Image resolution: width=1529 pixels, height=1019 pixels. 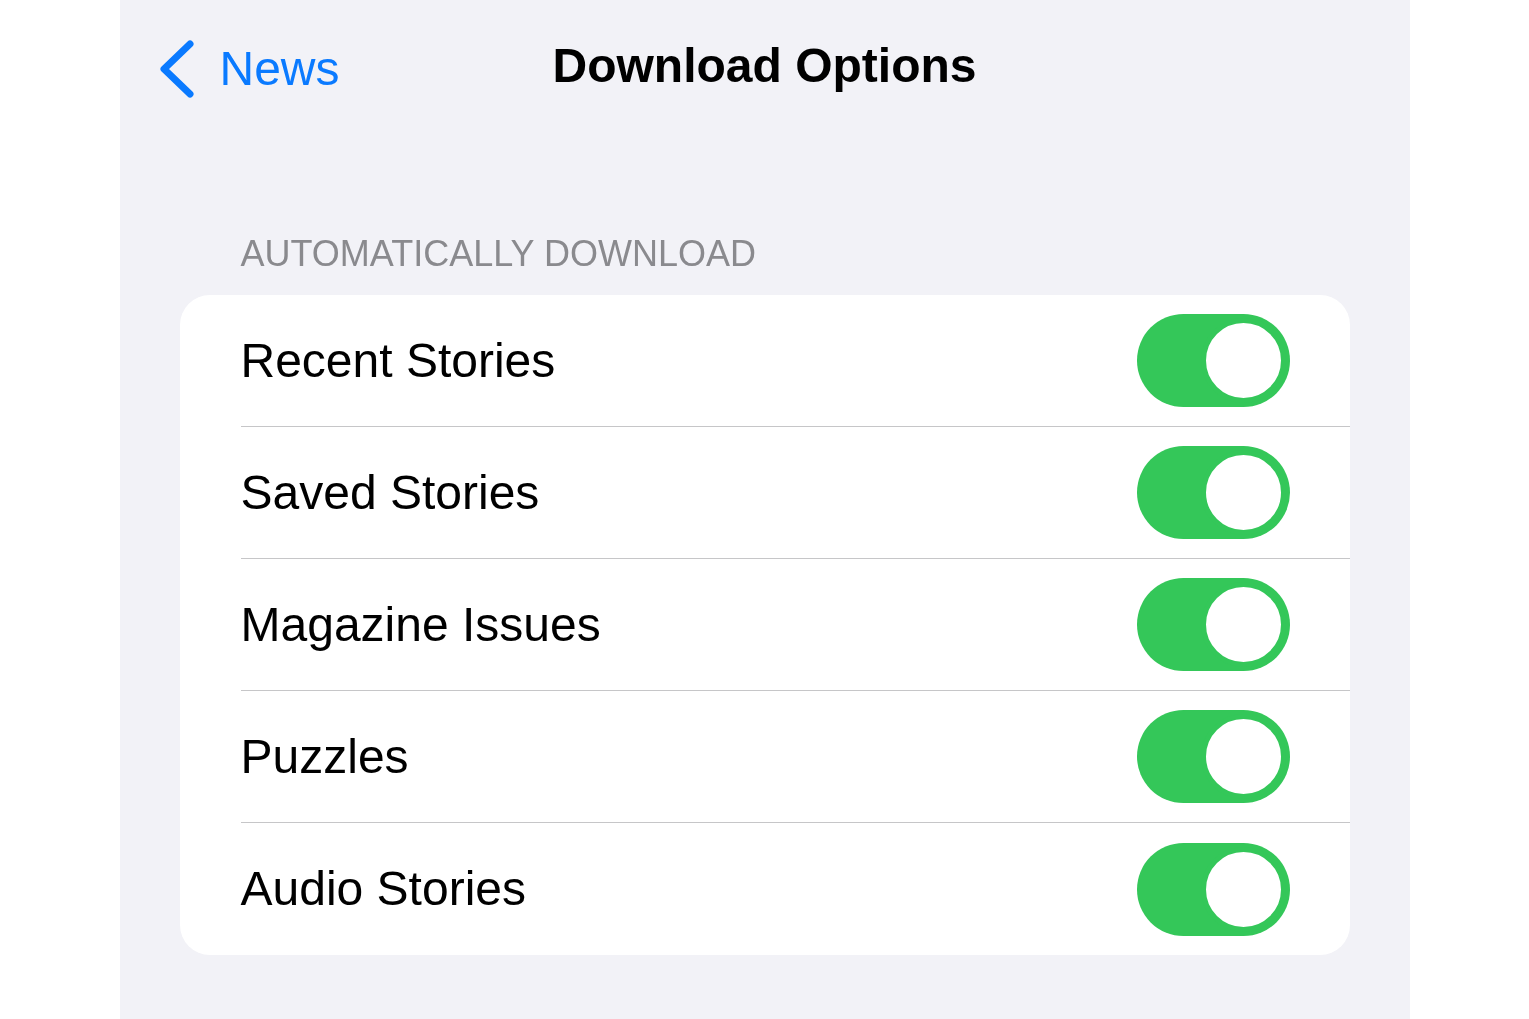 I want to click on setting-label: Audio Stories, so click(x=383, y=889).